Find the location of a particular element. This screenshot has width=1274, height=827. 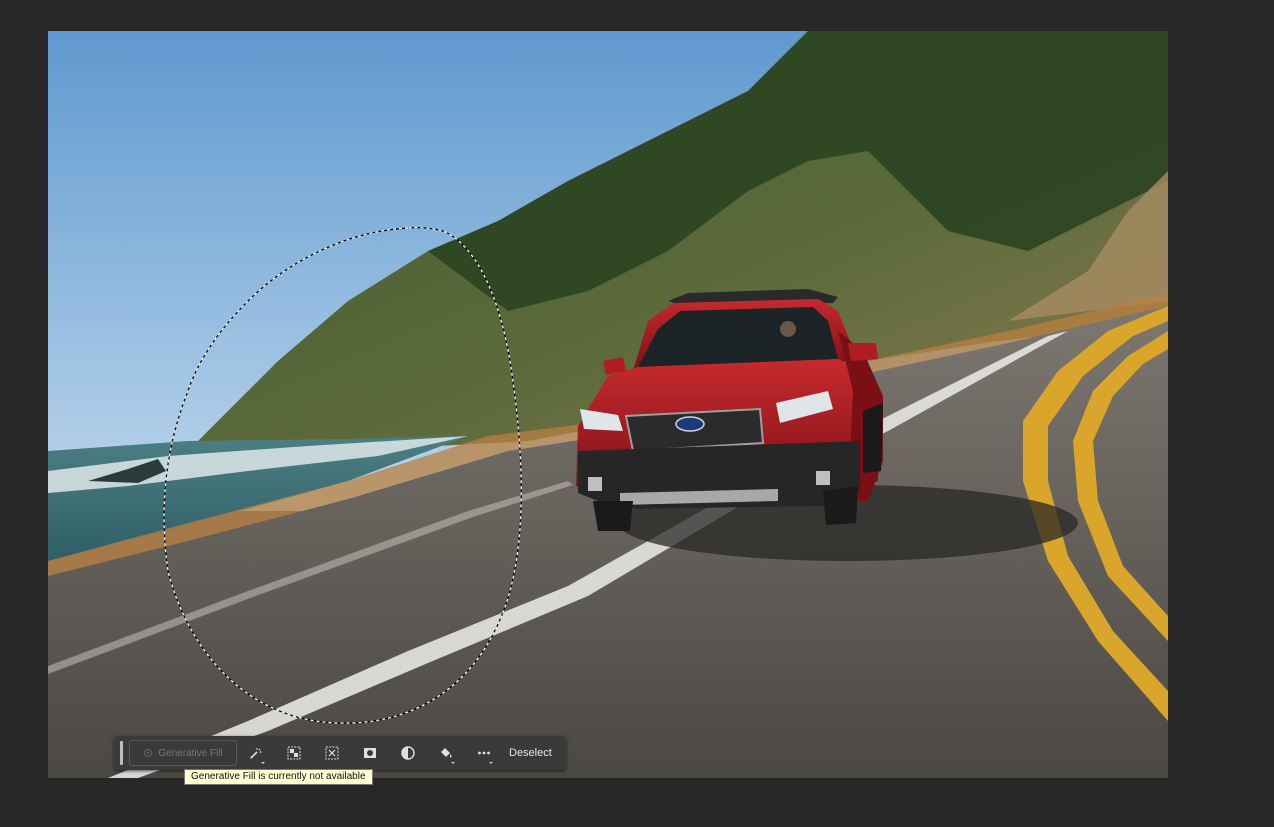

more-options-button is located at coordinates (484, 753).